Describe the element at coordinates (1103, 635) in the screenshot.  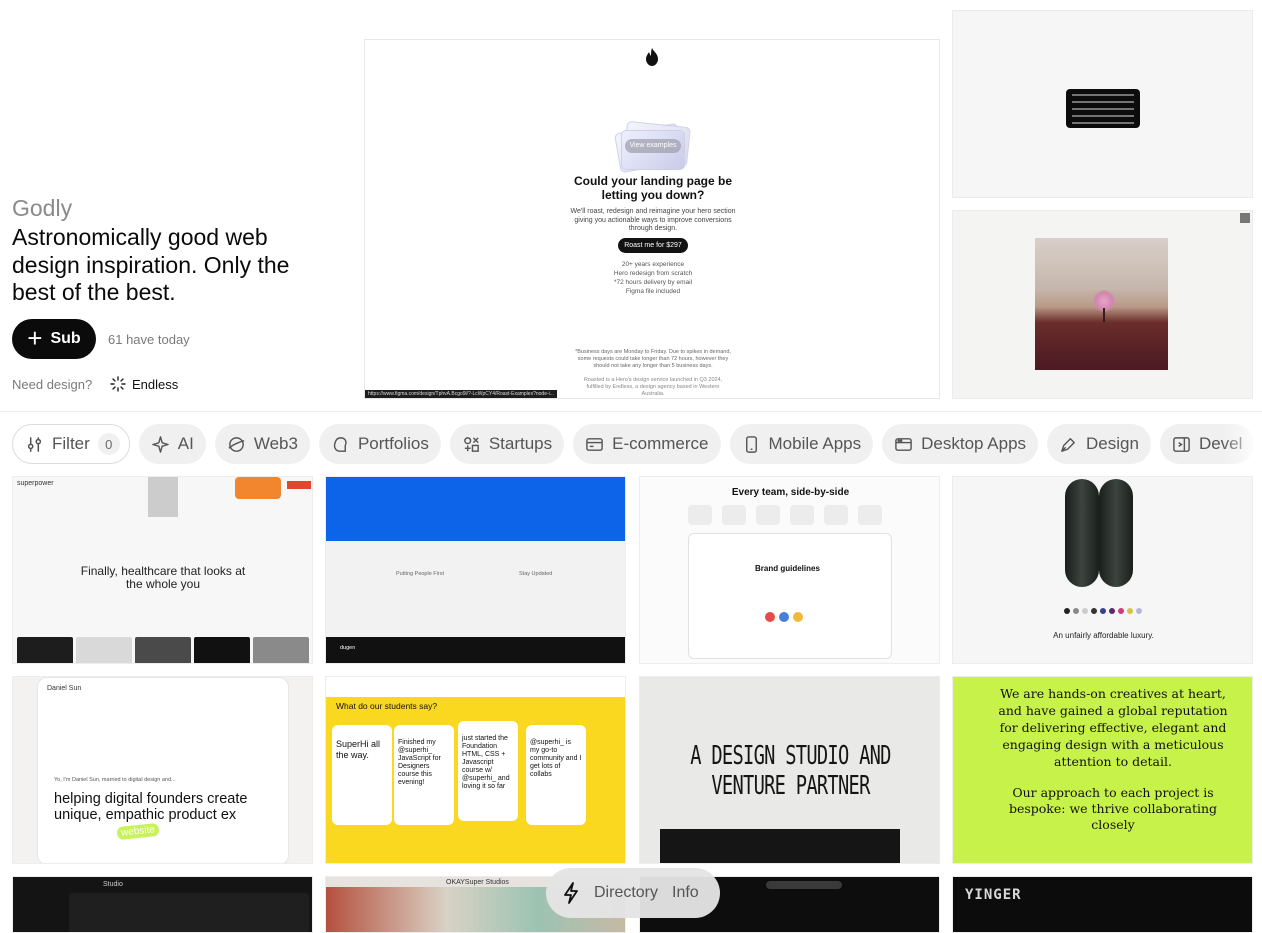
I see `product-caption: An unfairly affordable luxury.` at that location.